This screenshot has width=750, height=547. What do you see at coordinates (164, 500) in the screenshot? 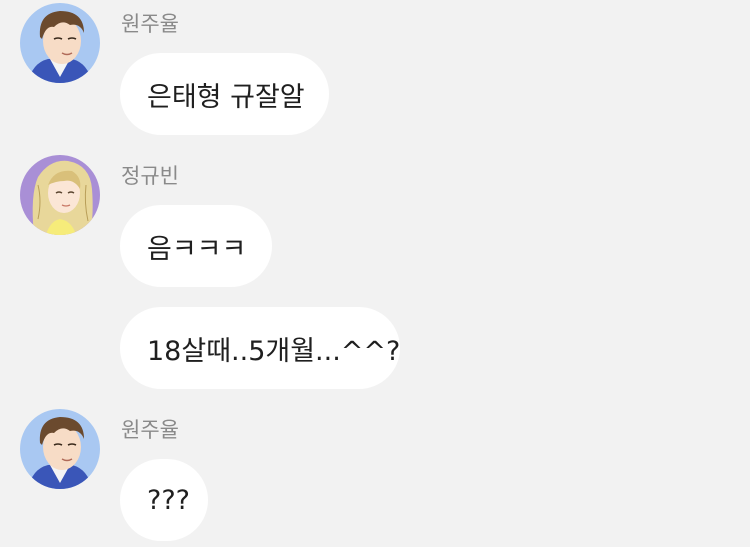
I see `message-bubble: ???` at bounding box center [164, 500].